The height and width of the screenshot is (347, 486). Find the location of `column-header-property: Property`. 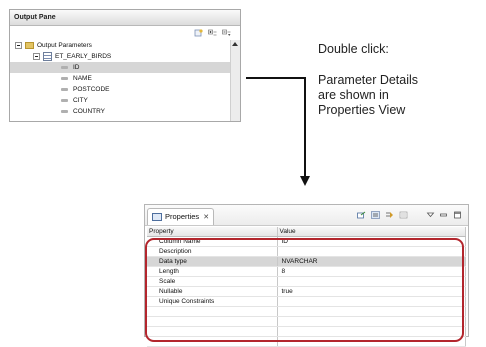

column-header-property: Property is located at coordinates (212, 232).